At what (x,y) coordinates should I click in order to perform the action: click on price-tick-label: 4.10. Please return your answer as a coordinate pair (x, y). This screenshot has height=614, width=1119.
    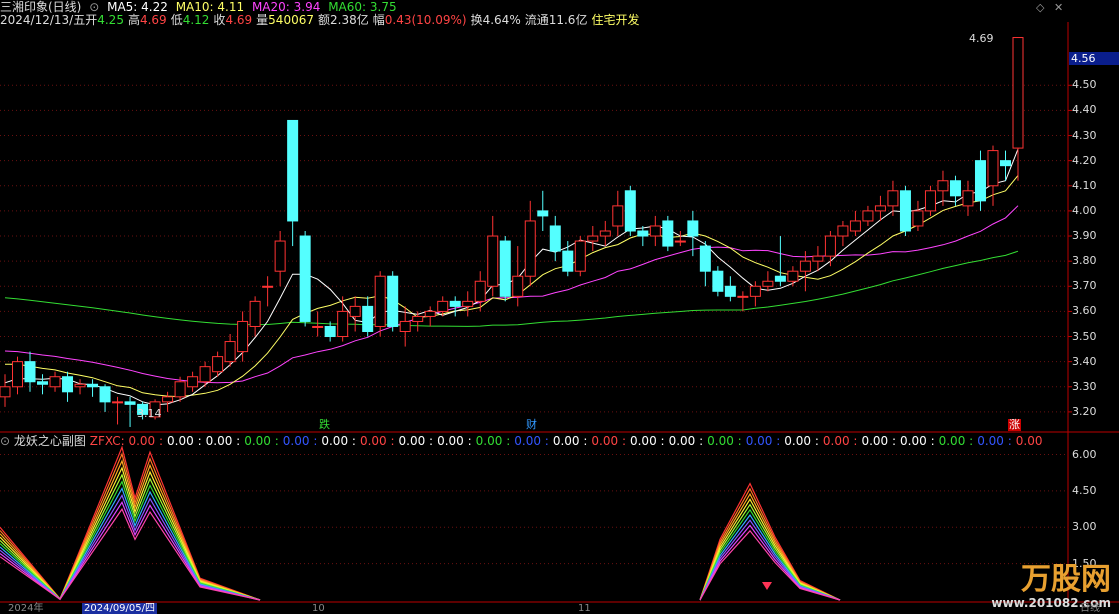
    Looking at the image, I should click on (1084, 185).